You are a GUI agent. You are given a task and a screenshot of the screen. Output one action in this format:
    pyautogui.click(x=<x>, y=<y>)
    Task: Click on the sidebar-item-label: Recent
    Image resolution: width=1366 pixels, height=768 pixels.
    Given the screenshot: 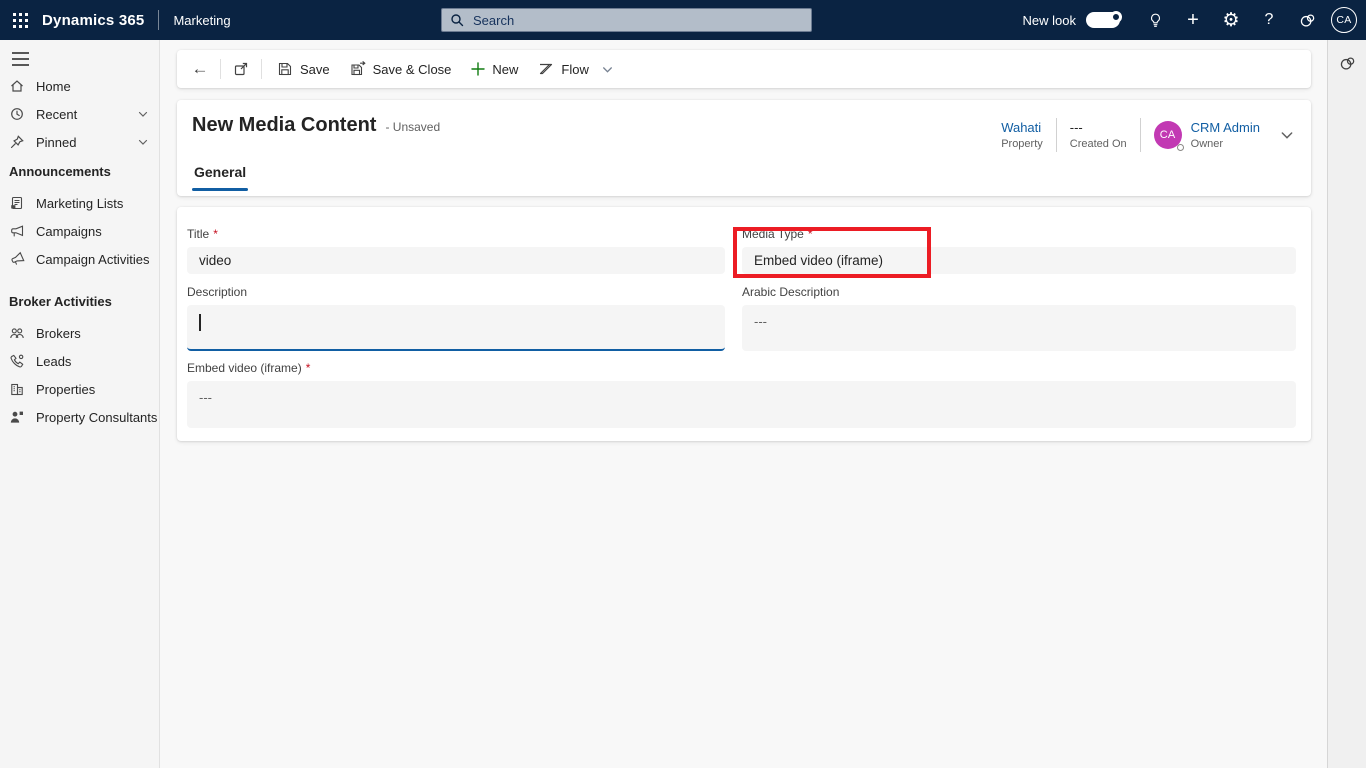 What is the action you would take?
    pyautogui.click(x=57, y=114)
    